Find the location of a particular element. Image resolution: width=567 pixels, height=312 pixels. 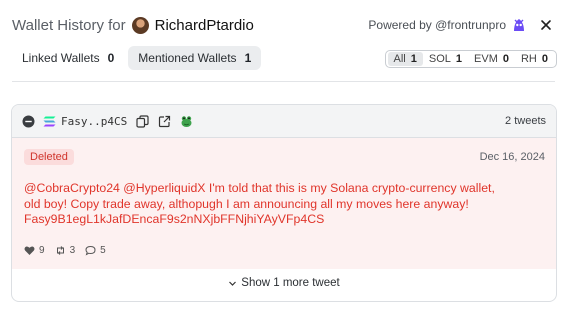

tab-linked-wallets: Linked Wallets 0 is located at coordinates (68, 58).